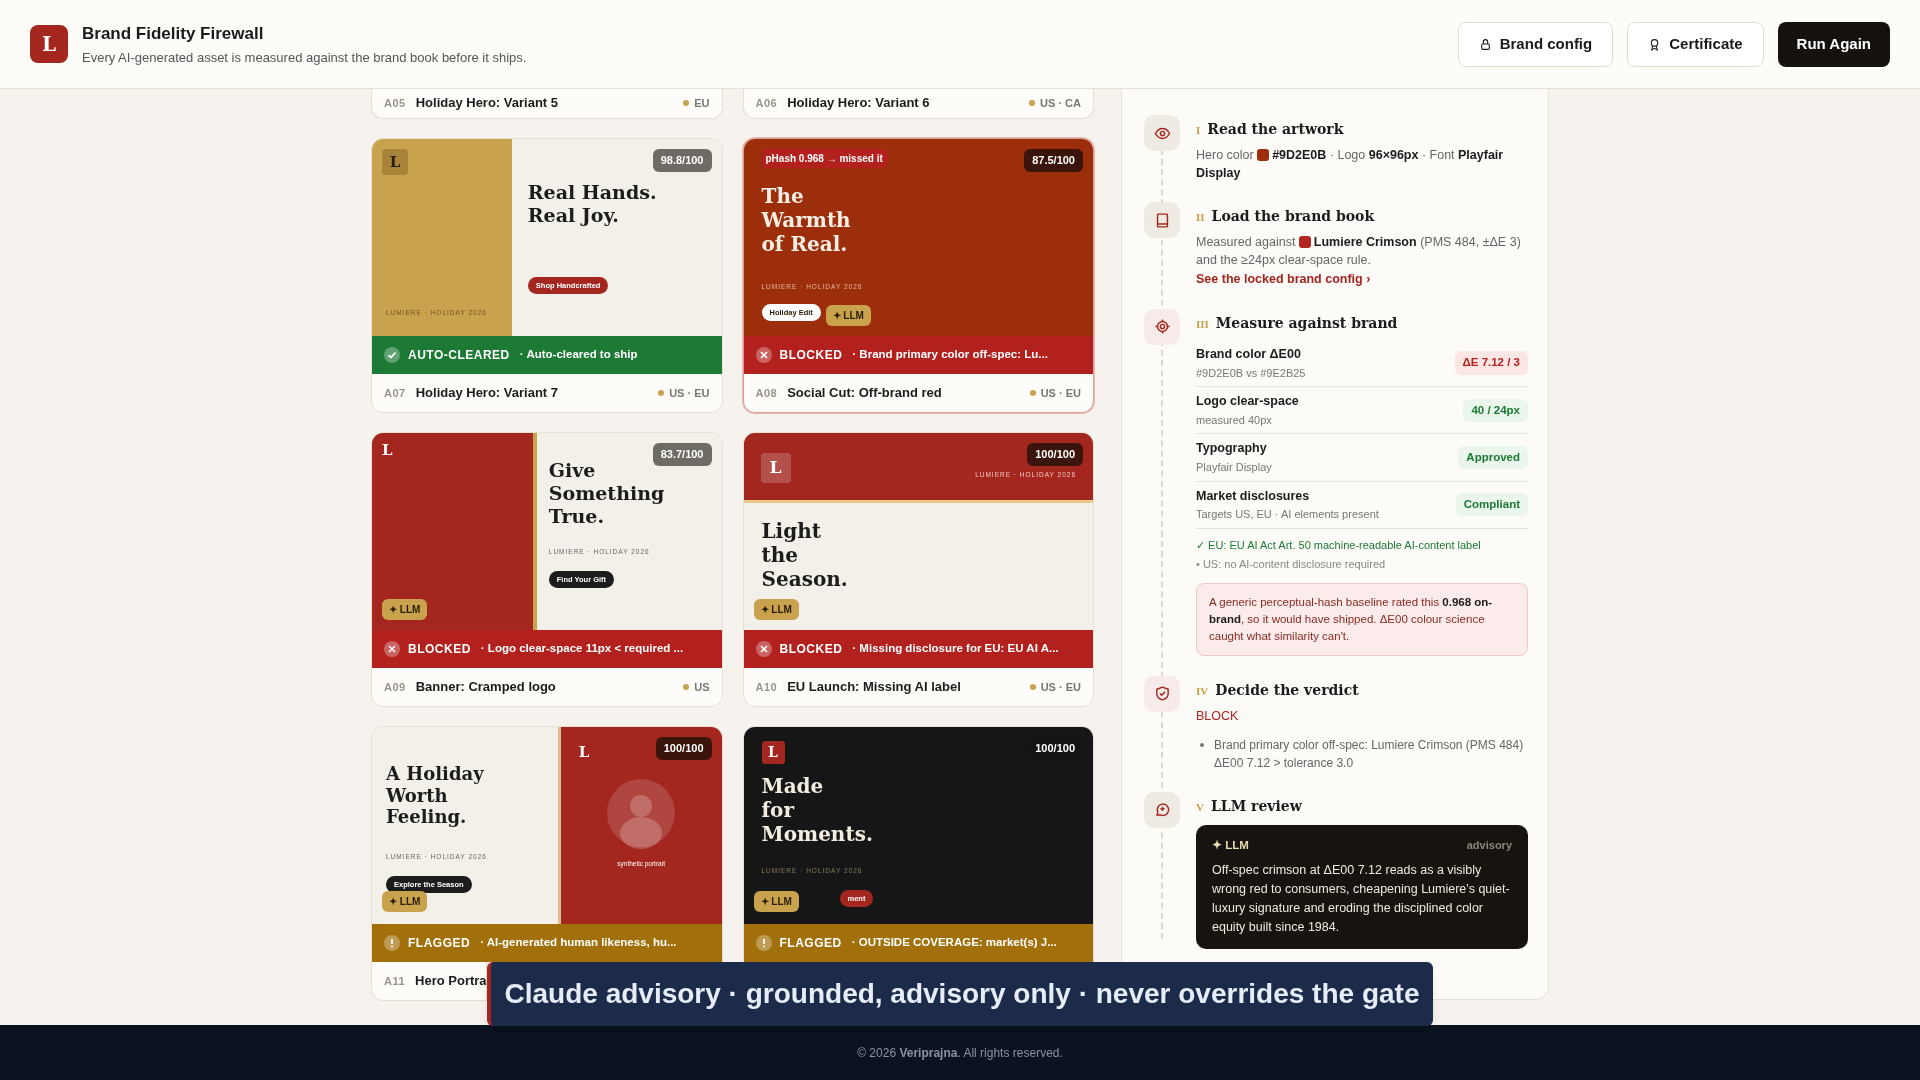 The image size is (1920, 1080). Describe the element at coordinates (1253, 496) in the screenshot. I see `check-label: Market disclosures` at that location.